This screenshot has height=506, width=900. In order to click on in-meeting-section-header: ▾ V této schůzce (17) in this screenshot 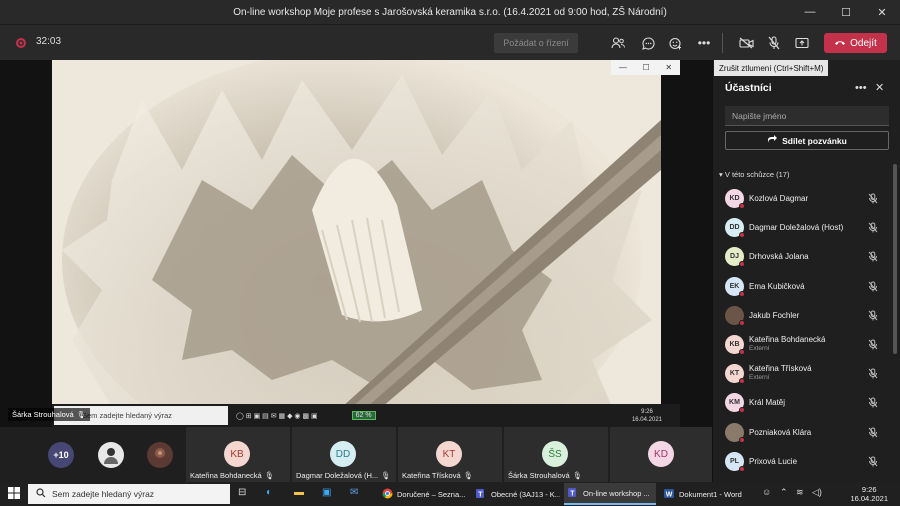, I will do `click(754, 174)`.